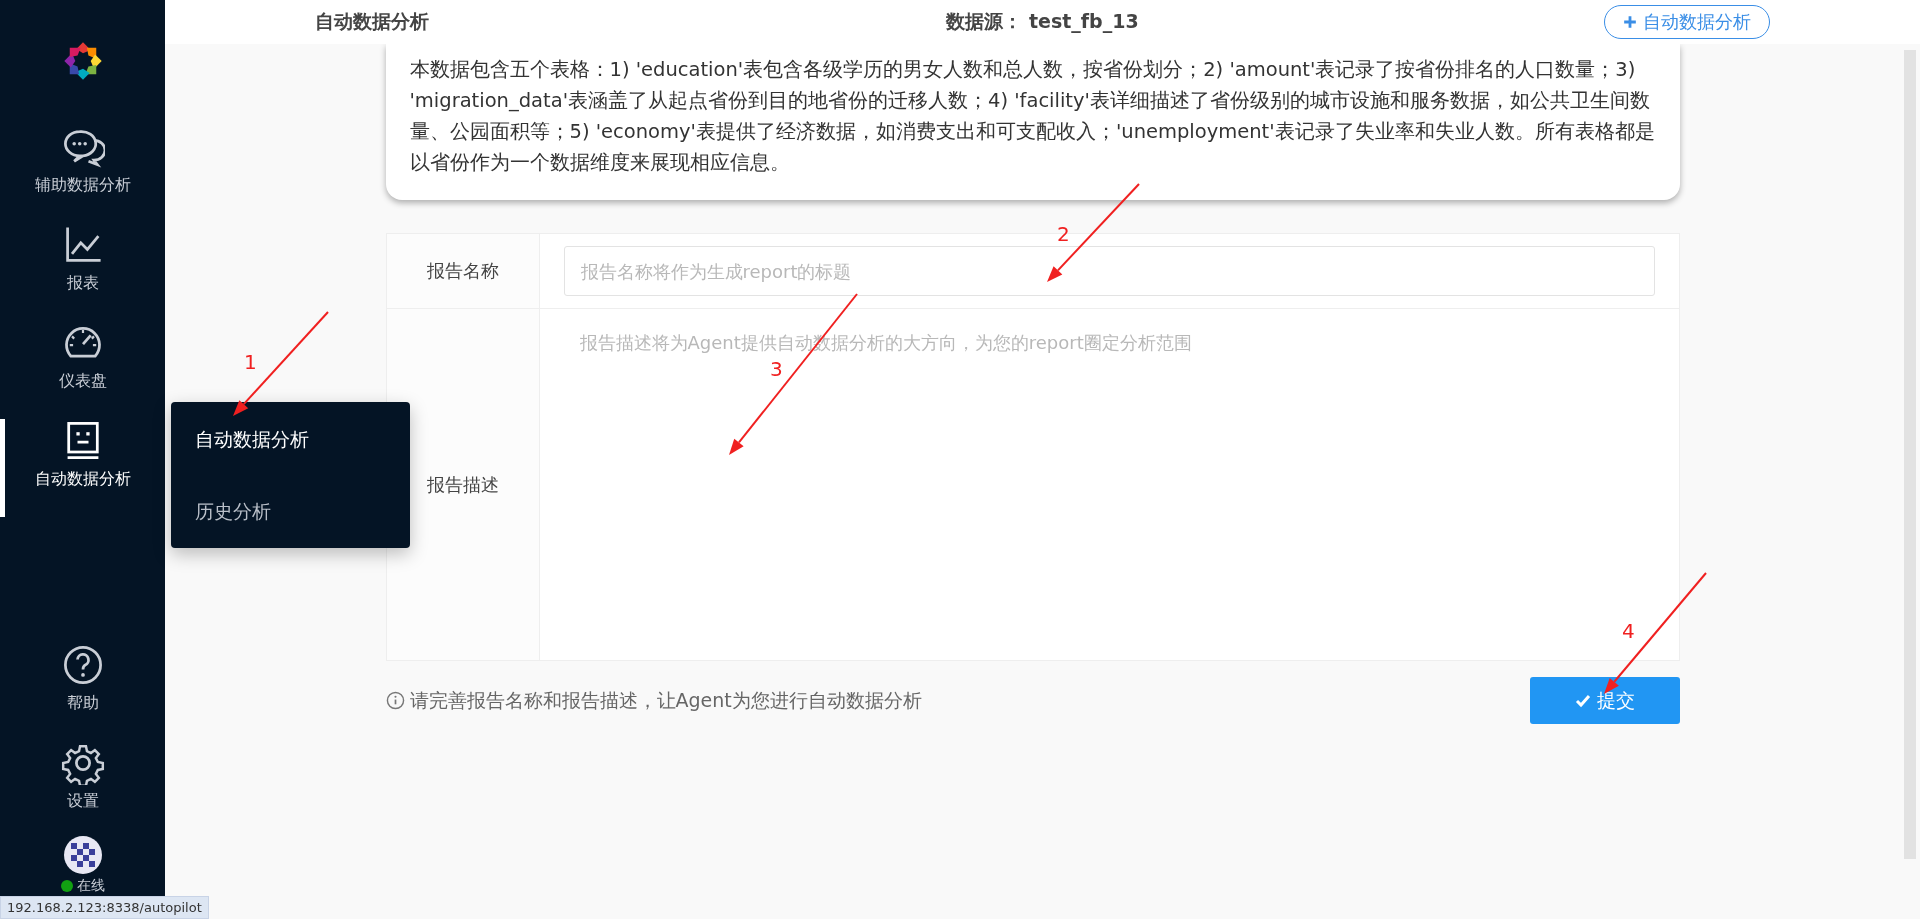  I want to click on annotation-number: 4, so click(1628, 631).